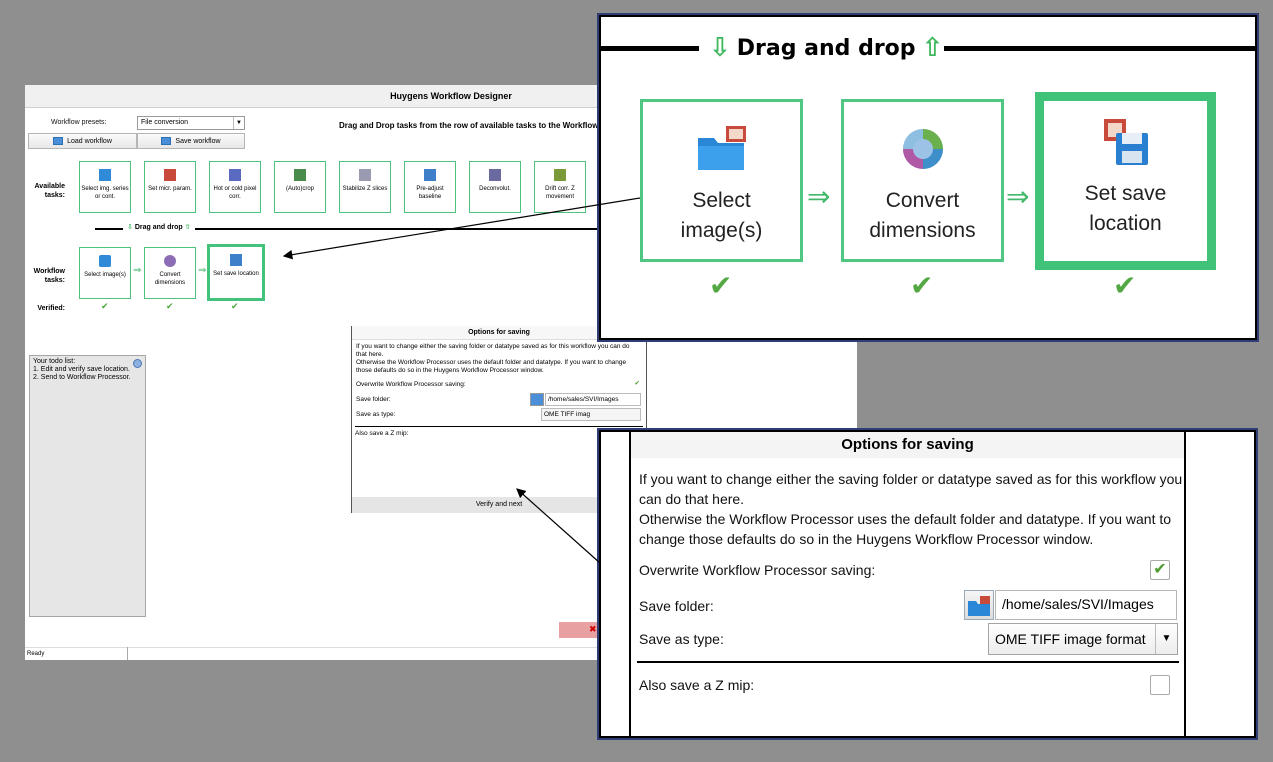 This screenshot has height=762, width=1273. What do you see at coordinates (922, 180) in the screenshot?
I see `zoom-tile-convert-dimensions: Convert dimensions` at bounding box center [922, 180].